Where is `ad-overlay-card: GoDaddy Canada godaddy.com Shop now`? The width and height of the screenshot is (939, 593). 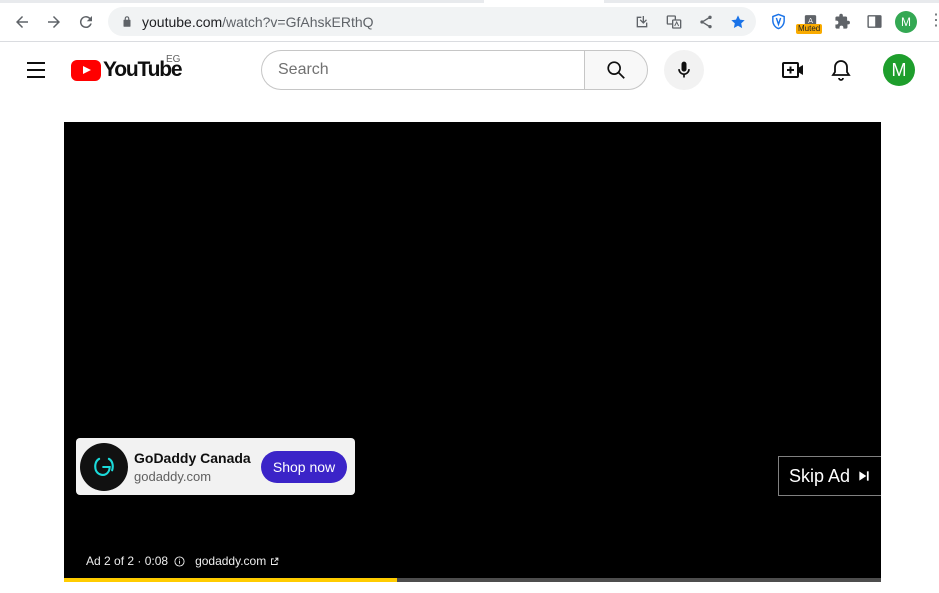 ad-overlay-card: GoDaddy Canada godaddy.com Shop now is located at coordinates (215, 466).